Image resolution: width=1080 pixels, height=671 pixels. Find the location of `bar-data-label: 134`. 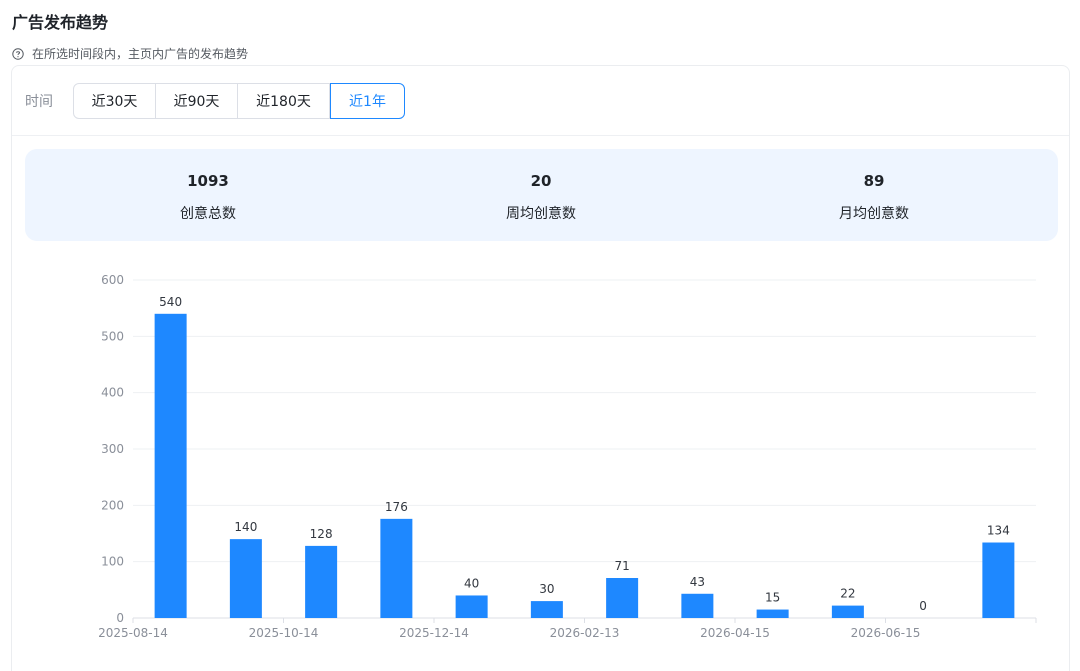

bar-data-label: 134 is located at coordinates (998, 531).